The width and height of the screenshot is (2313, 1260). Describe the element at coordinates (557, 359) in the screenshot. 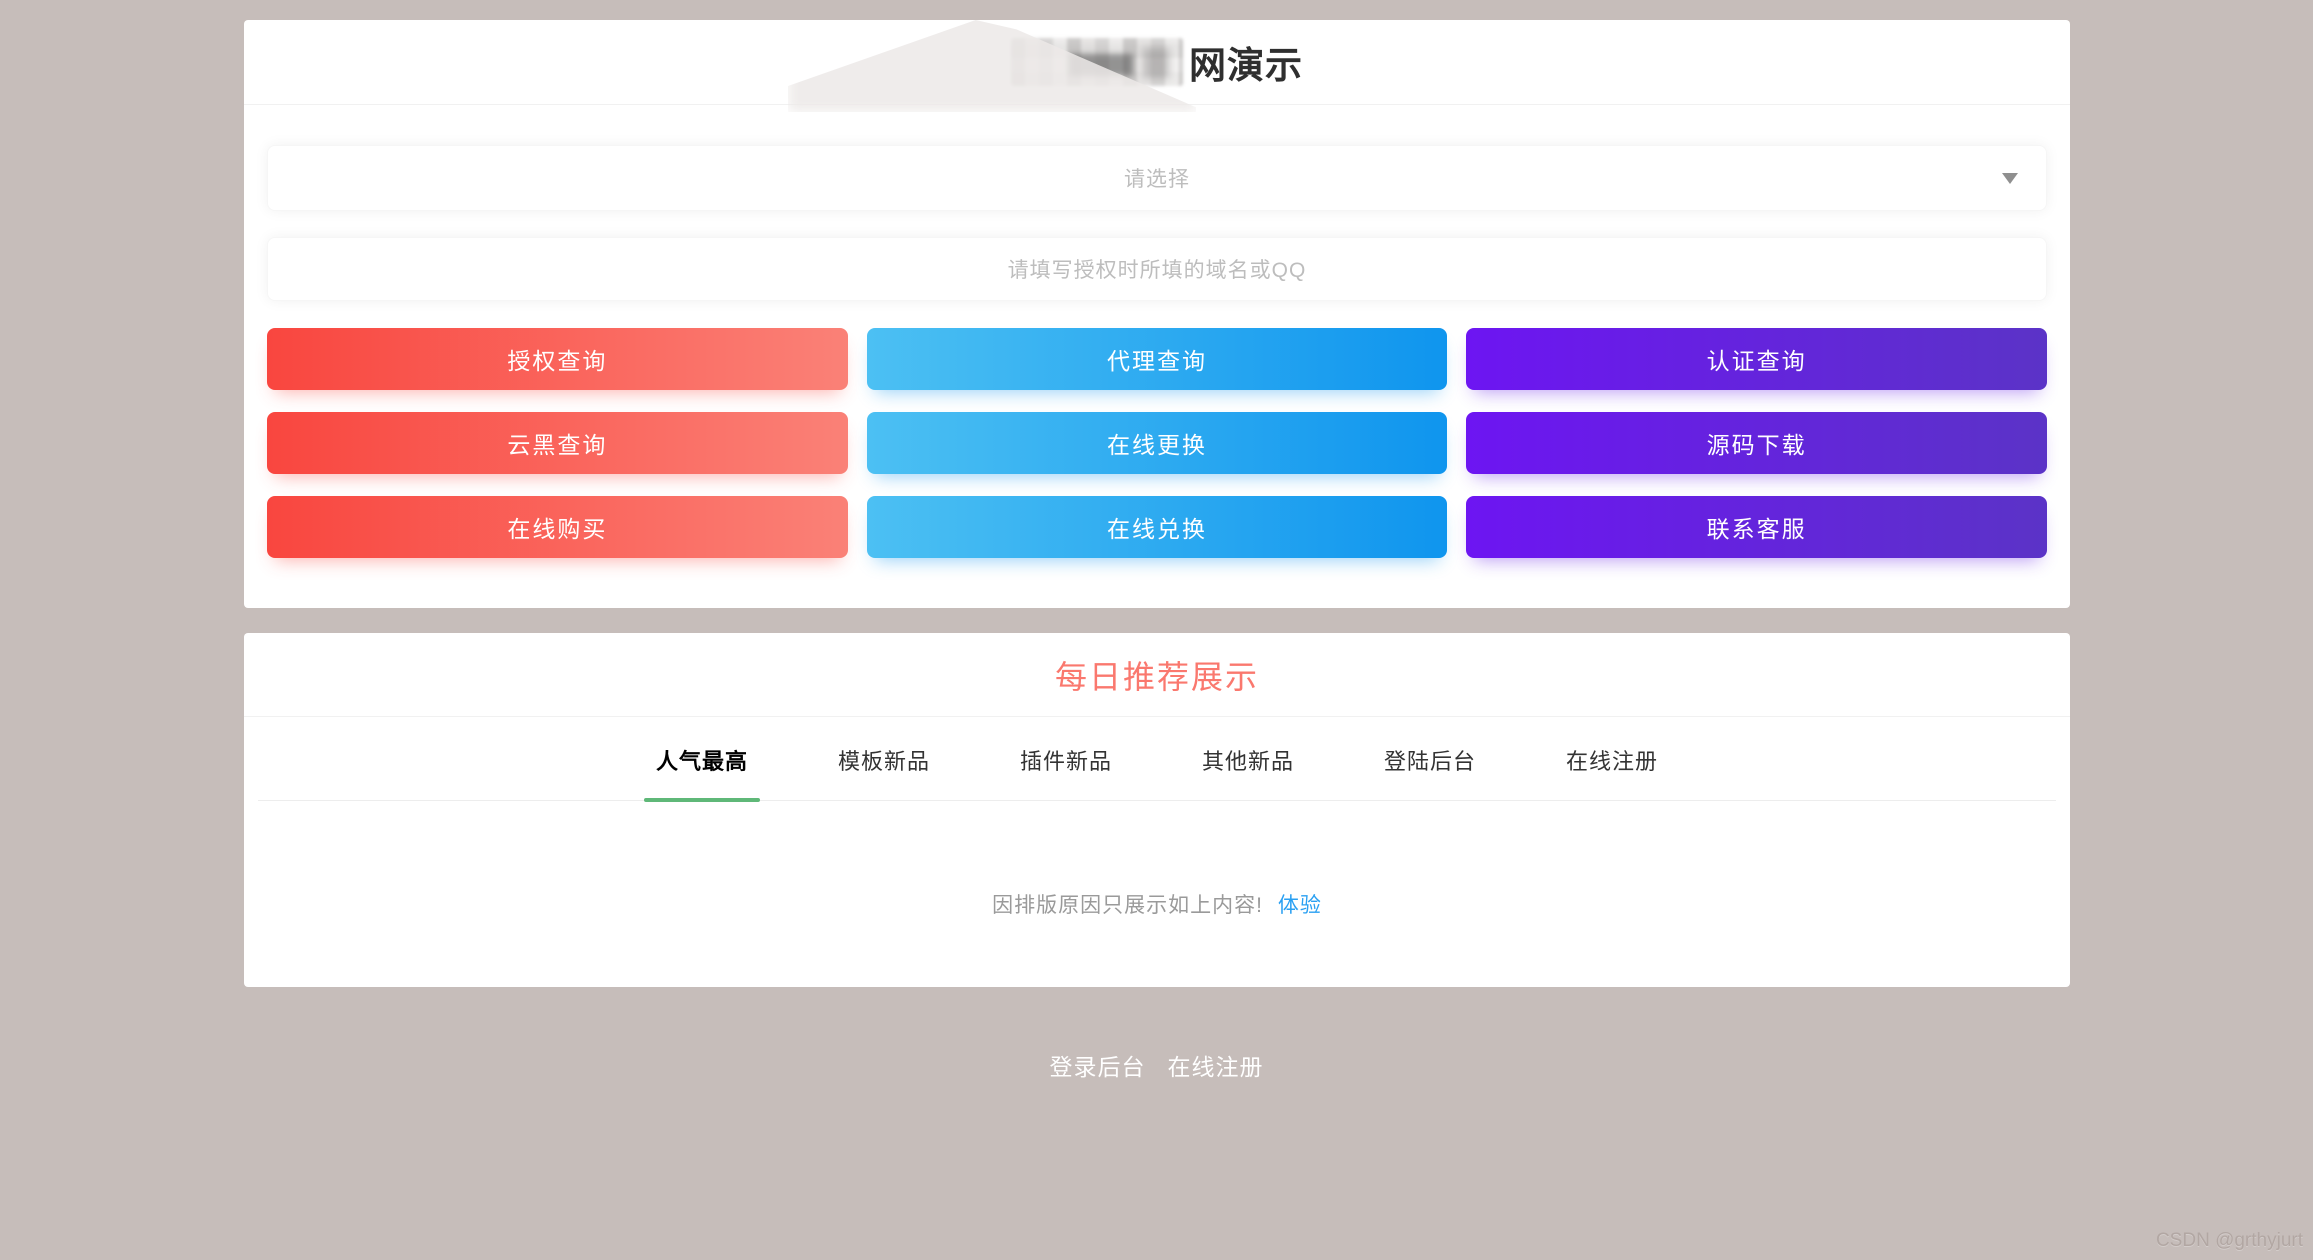

I see `auth-query-button: 授权查询` at that location.